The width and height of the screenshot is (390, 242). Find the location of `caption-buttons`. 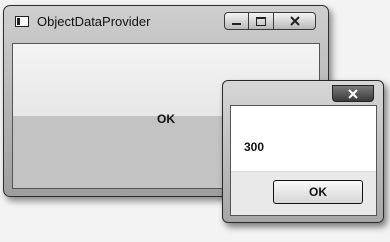

caption-buttons is located at coordinates (270, 21).